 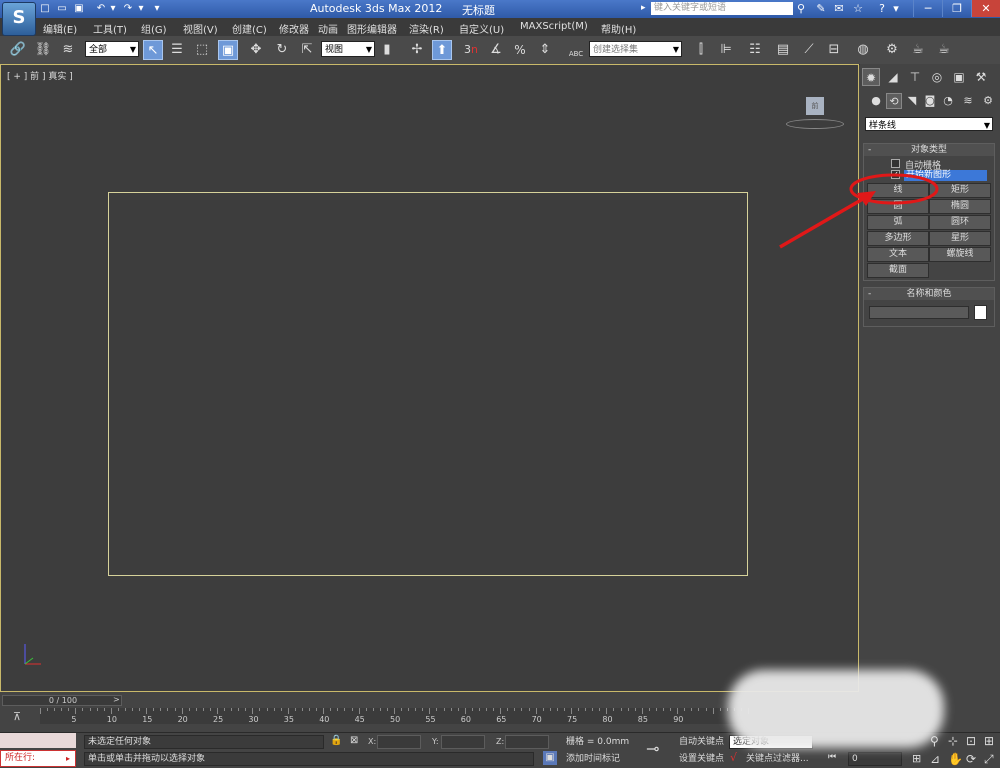 What do you see at coordinates (702, 759) in the screenshot?
I see `set-key-button: 设置关键点` at bounding box center [702, 759].